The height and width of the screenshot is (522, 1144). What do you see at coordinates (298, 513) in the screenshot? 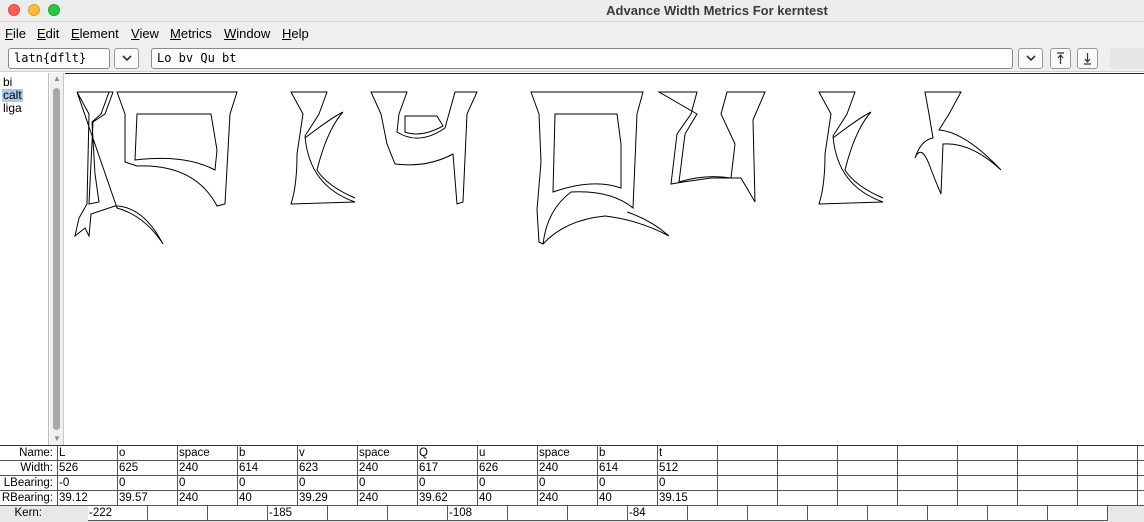
I see `kern-cell: -185` at bounding box center [298, 513].